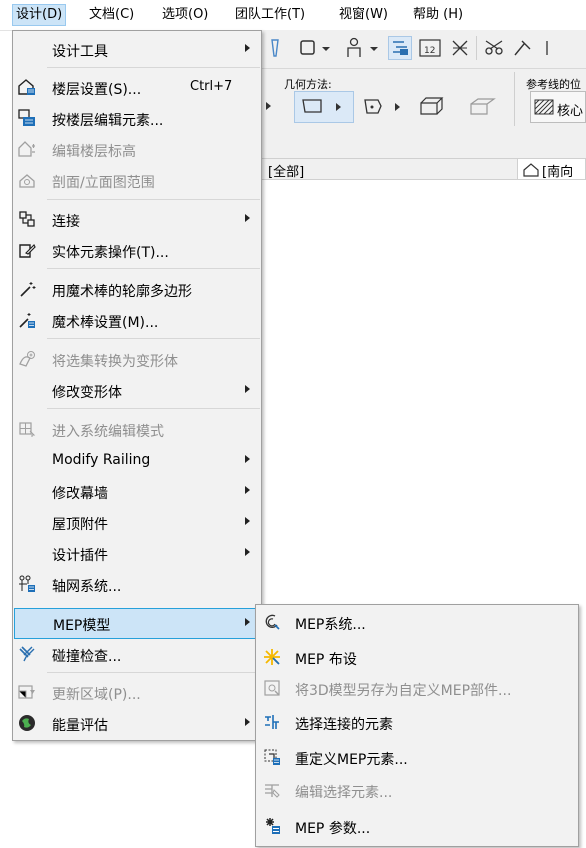 This screenshot has height=848, width=586. Describe the element at coordinates (87, 393) in the screenshot. I see `menu-item-label: 修改变形体` at that location.